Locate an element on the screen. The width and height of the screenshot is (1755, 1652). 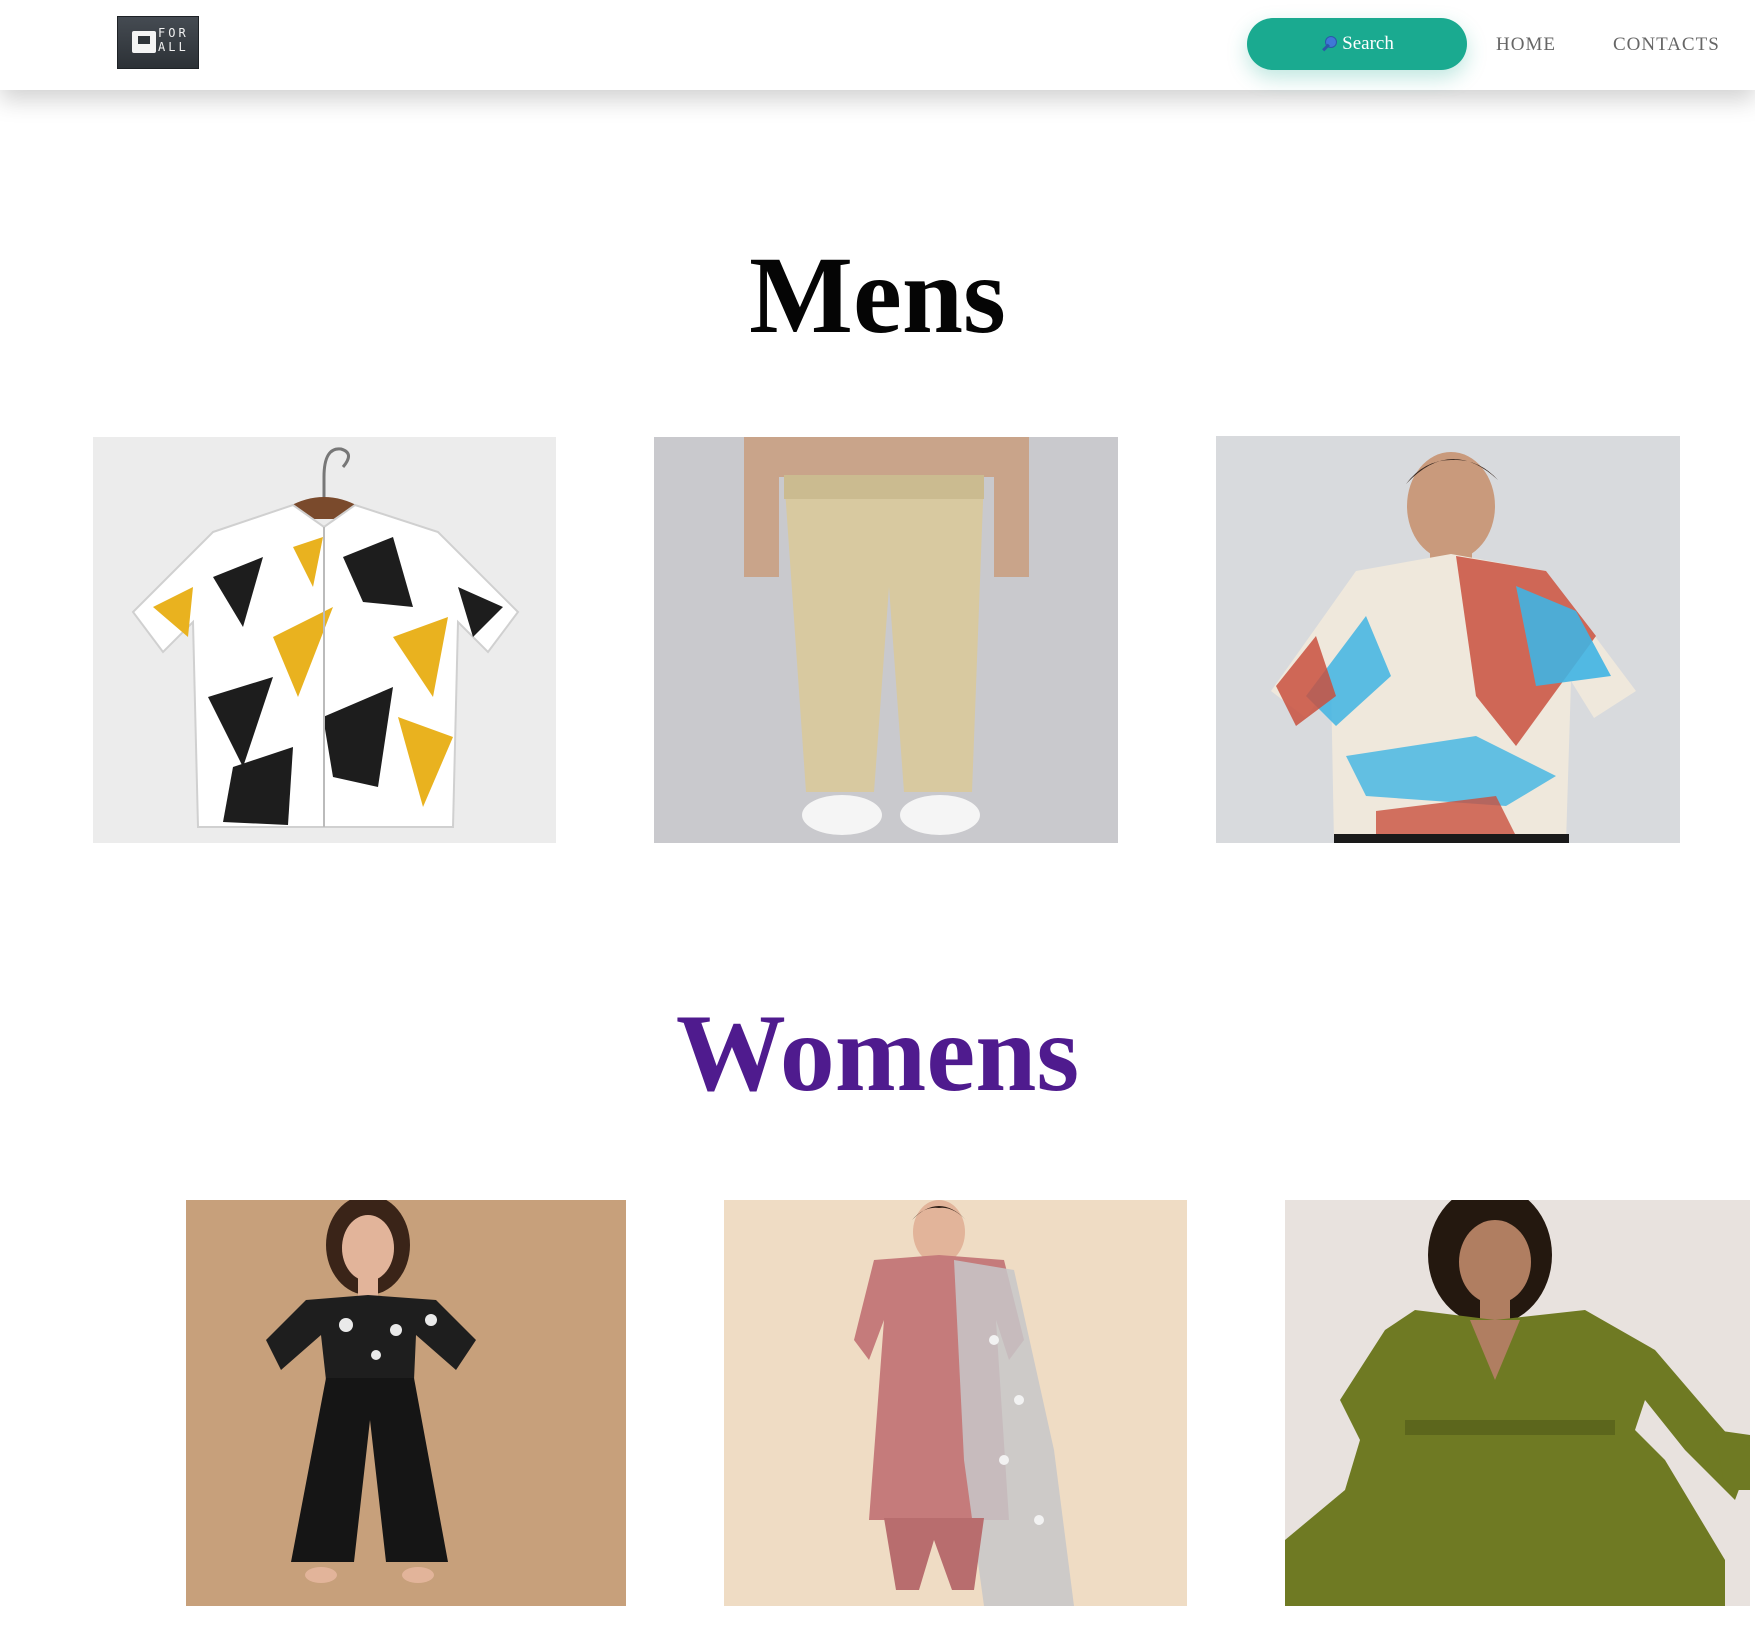
logo-bag-icon is located at coordinates (144, 42).